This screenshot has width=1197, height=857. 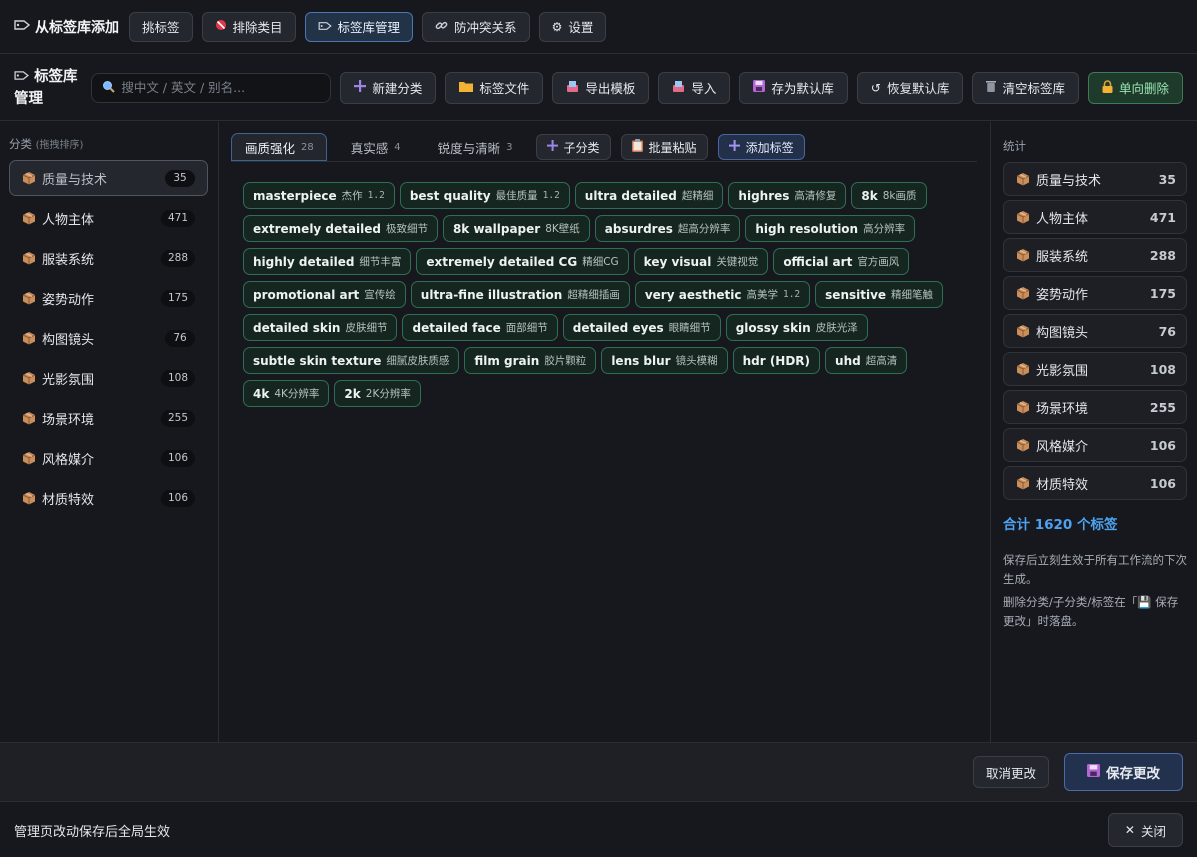 I want to click on tag-chip: film grain 胶片颗粒, so click(x=530, y=360).